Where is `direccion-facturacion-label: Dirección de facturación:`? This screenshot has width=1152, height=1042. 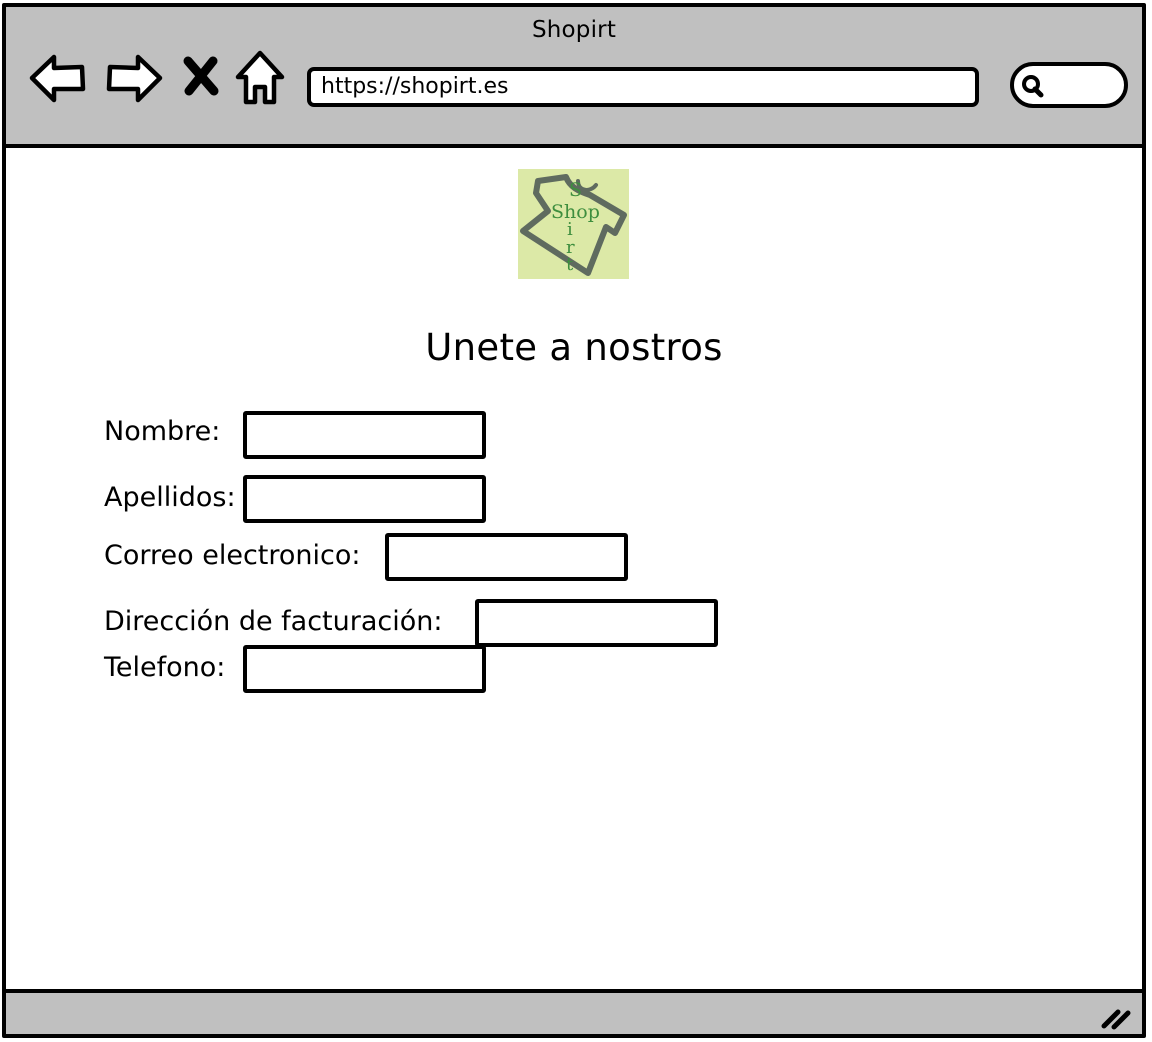
direccion-facturacion-label: Dirección de facturación: is located at coordinates (273, 621).